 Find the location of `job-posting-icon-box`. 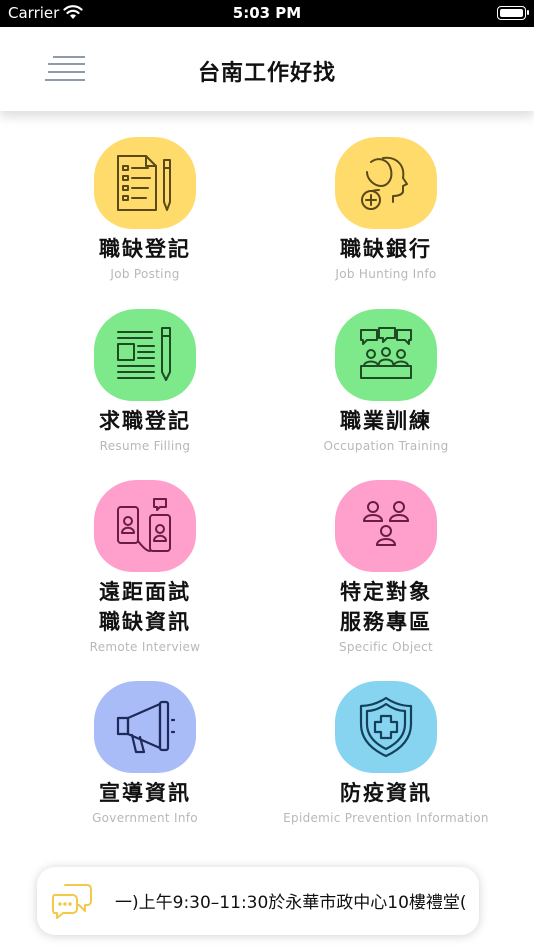

job-posting-icon-box is located at coordinates (145, 183).